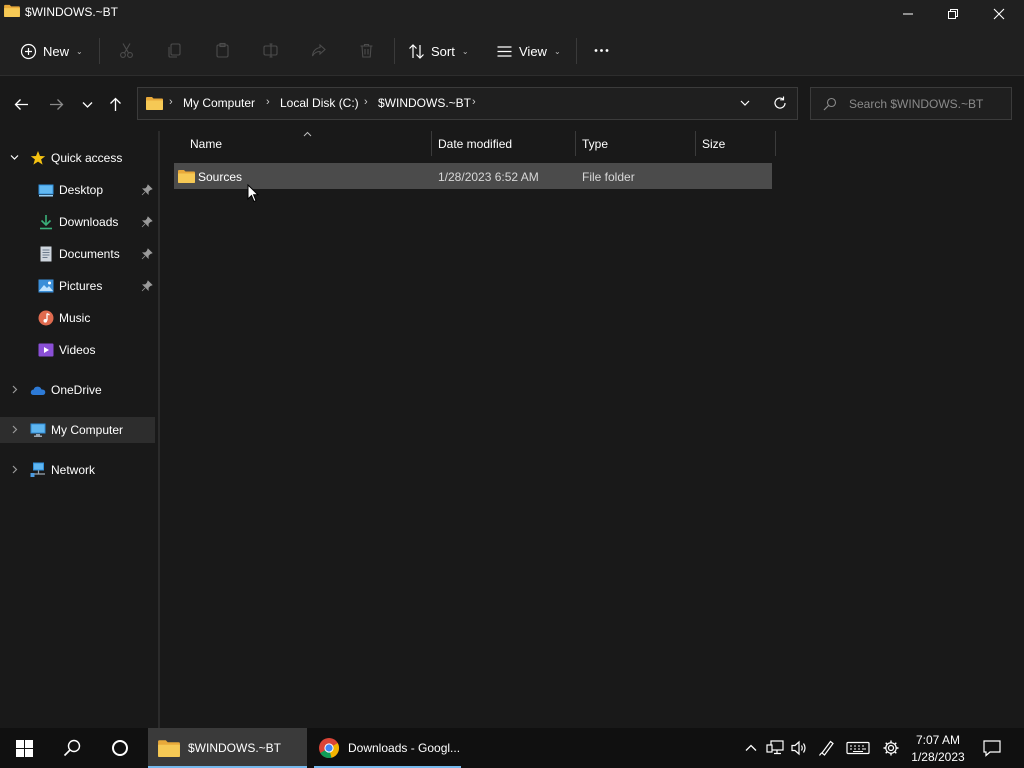 The image size is (1024, 768). I want to click on delete-icon, so click(366, 50).